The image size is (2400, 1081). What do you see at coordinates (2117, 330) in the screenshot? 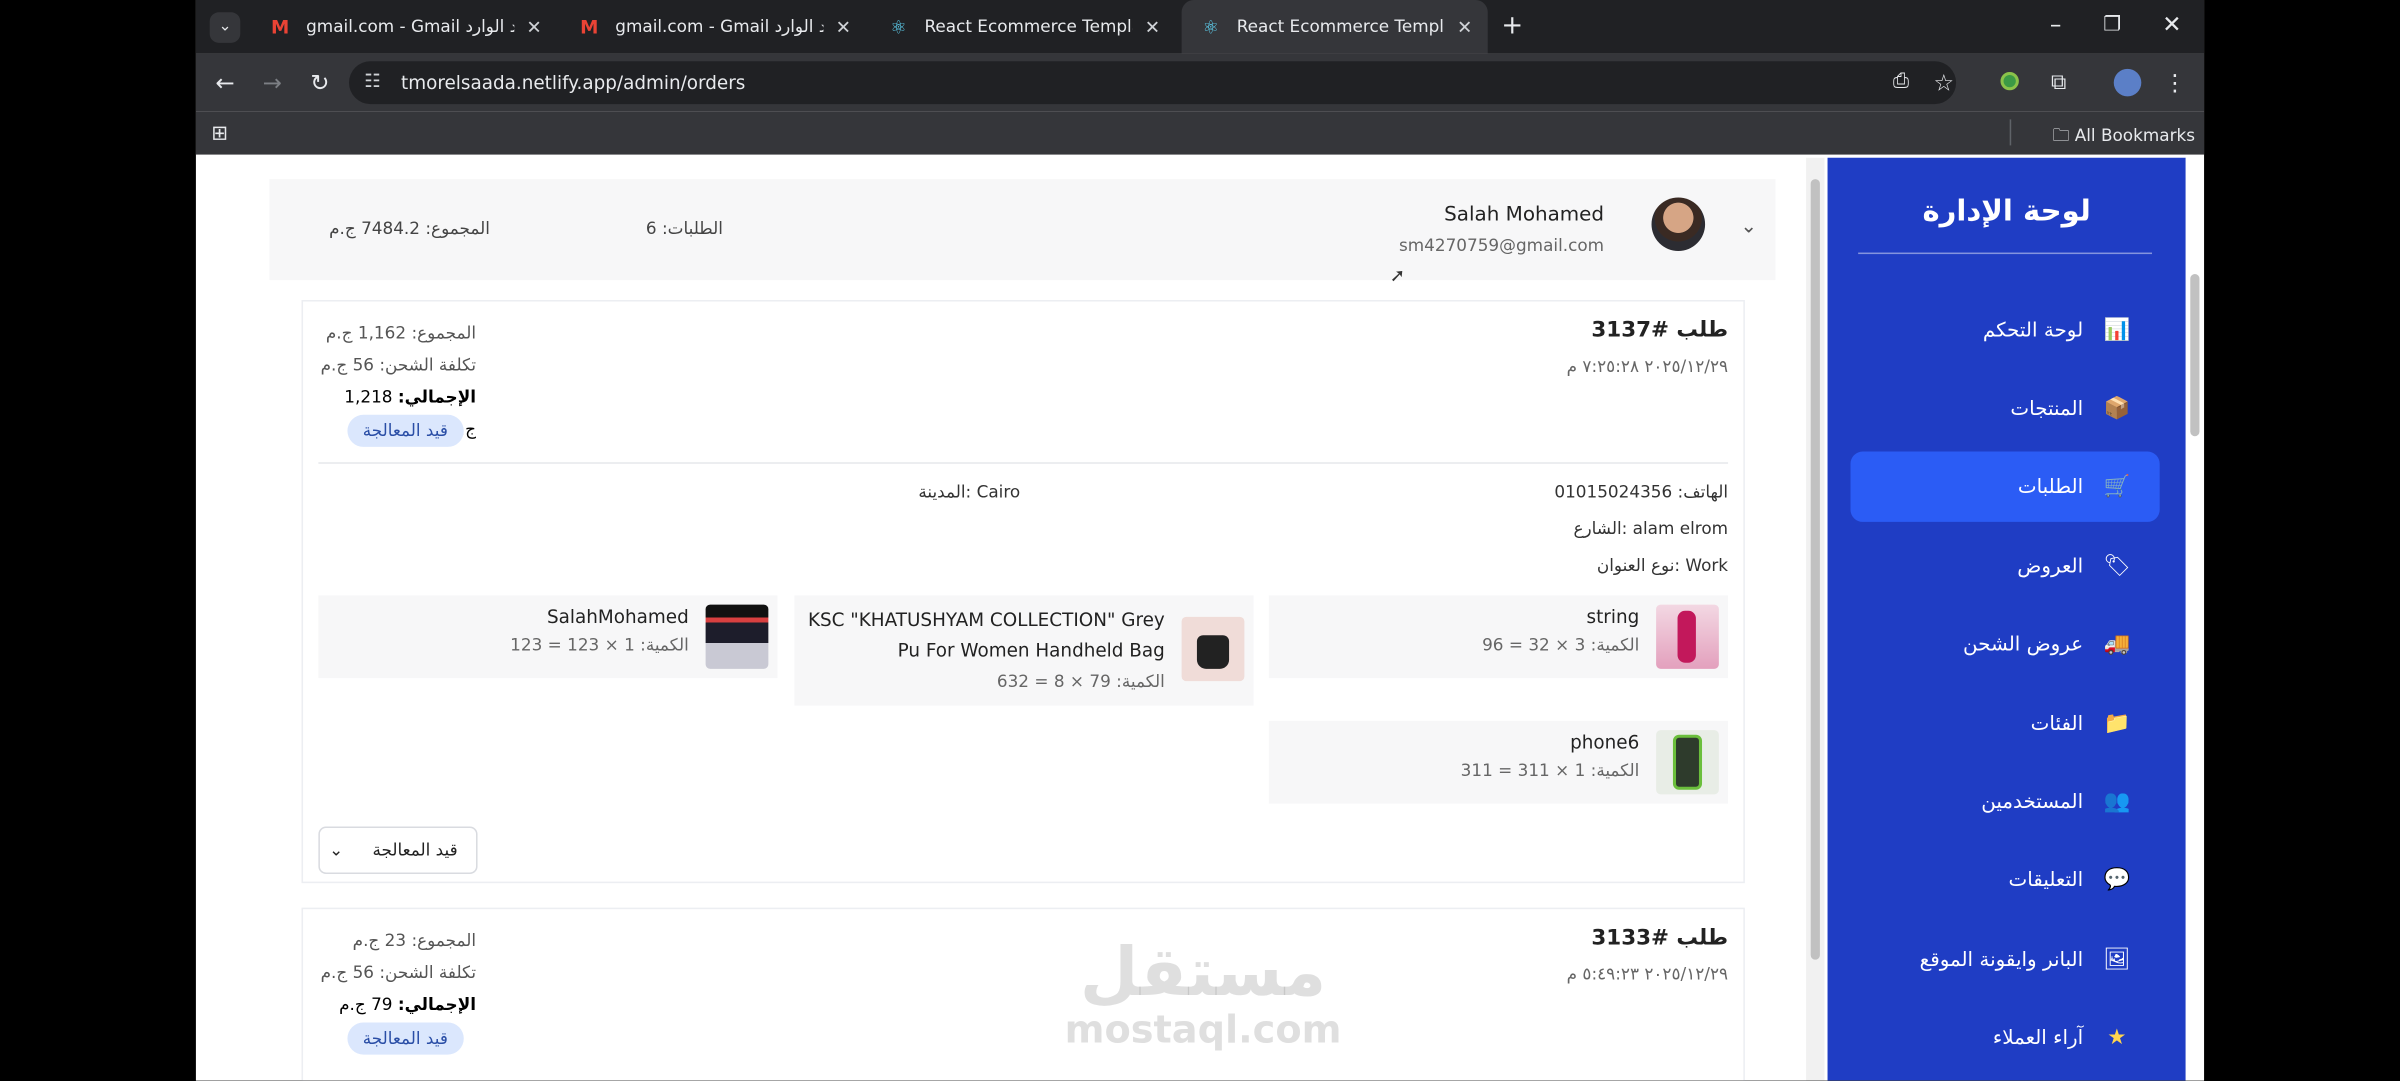
I see `chart-icon: 📊` at bounding box center [2117, 330].